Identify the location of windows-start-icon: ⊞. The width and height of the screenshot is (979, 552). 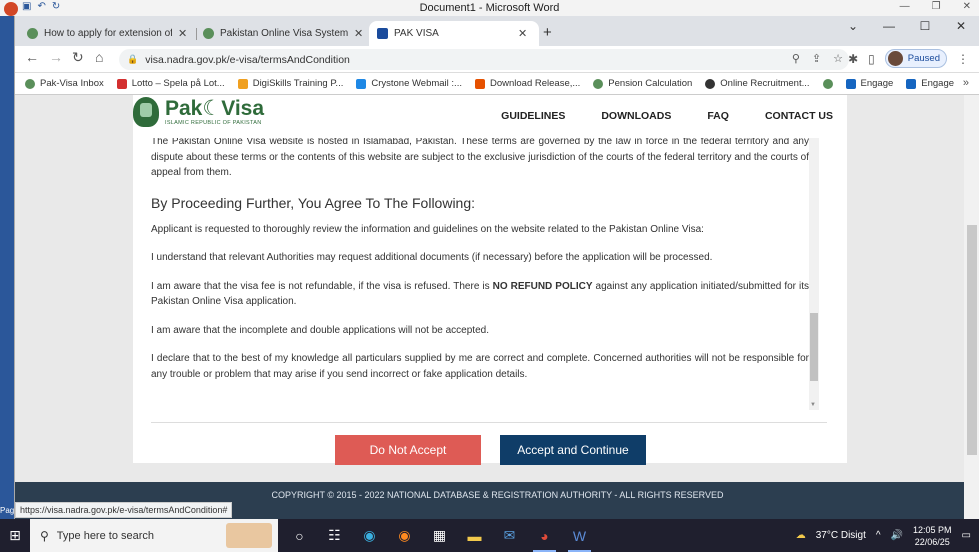
(15, 535).